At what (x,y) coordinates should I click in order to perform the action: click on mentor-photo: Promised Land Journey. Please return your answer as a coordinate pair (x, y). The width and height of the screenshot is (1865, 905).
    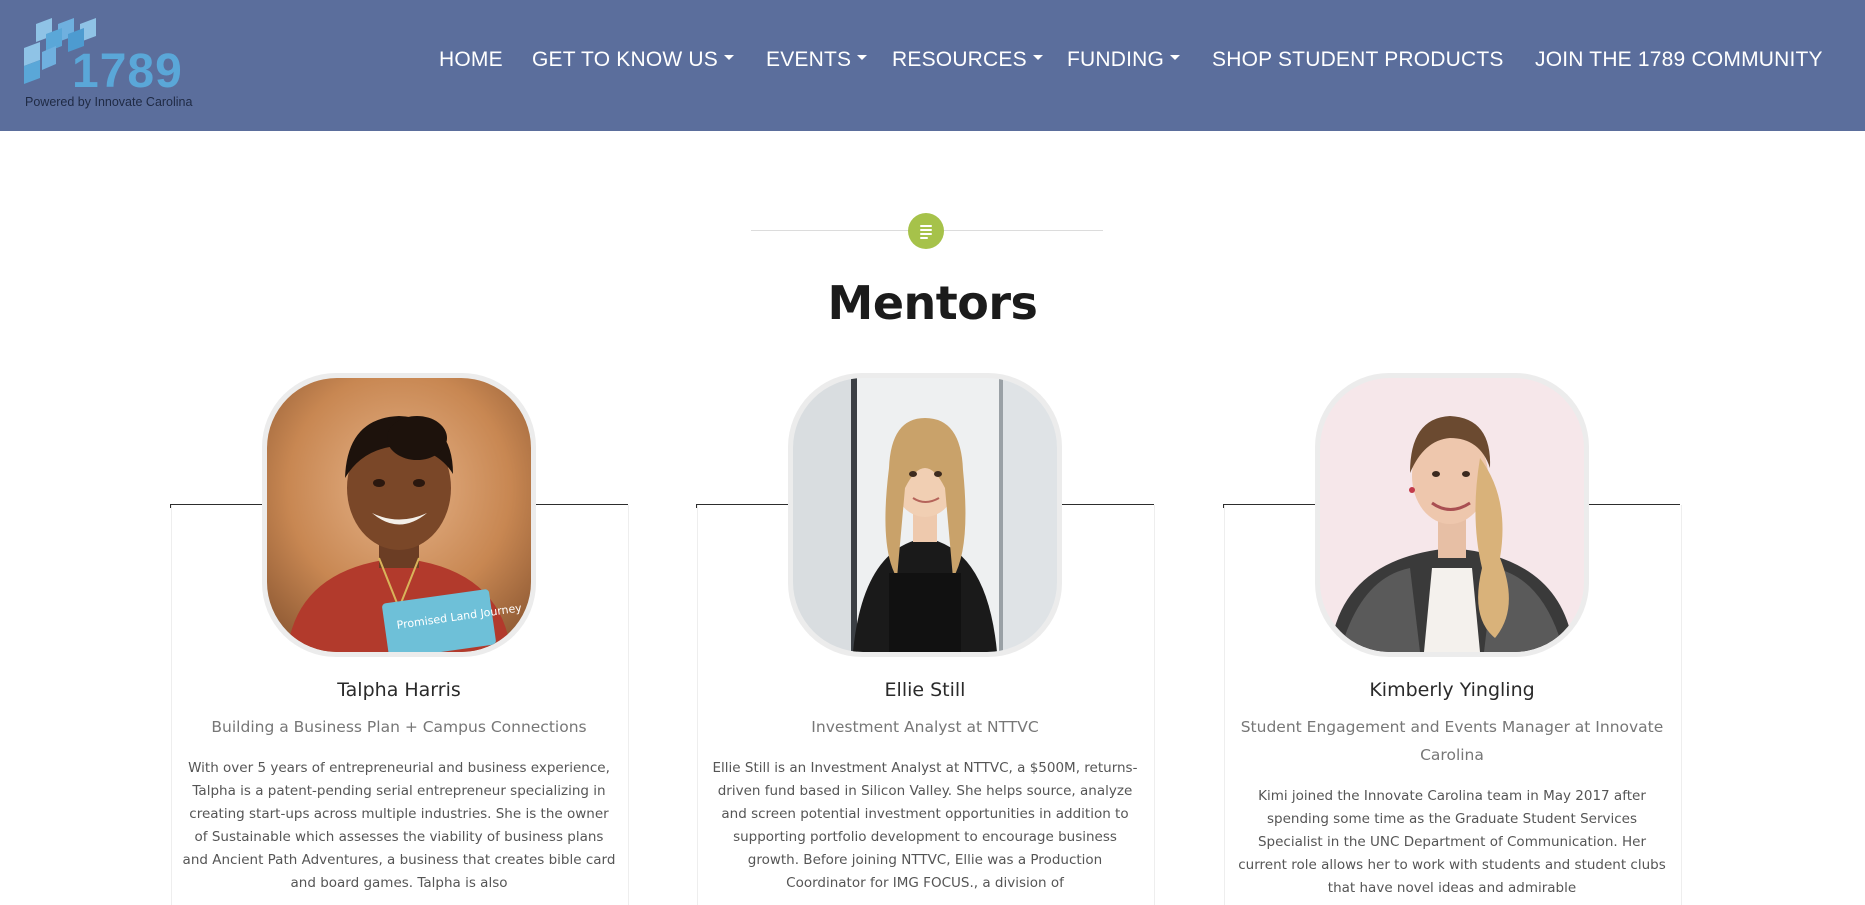
    Looking at the image, I should click on (399, 515).